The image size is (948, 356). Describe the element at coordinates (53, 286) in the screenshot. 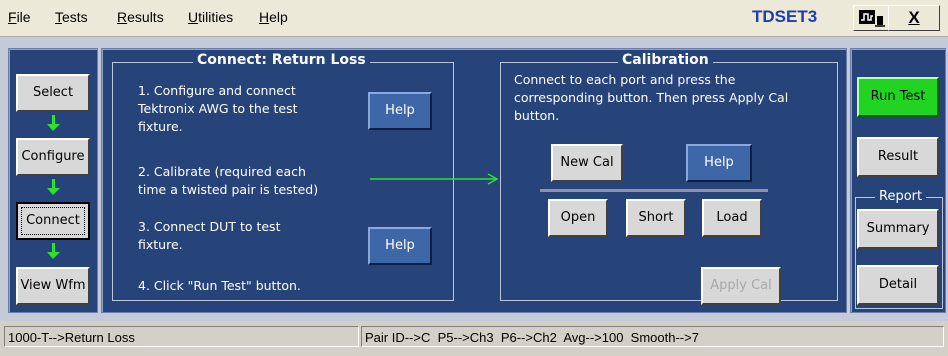

I see `view-wfm-button: View Wfm` at that location.